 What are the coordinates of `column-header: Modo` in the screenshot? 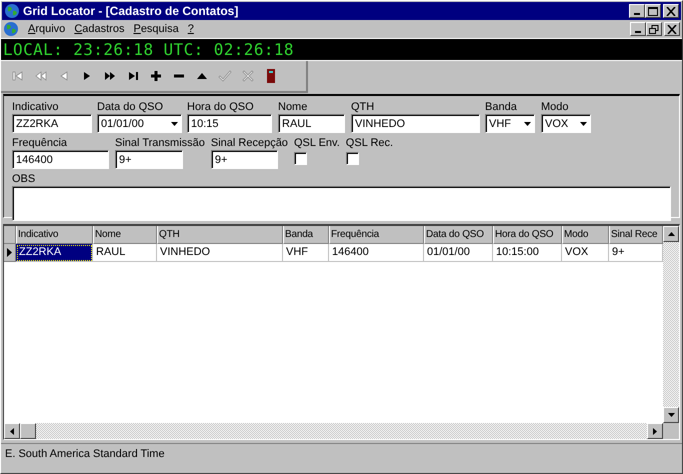 It's located at (585, 235).